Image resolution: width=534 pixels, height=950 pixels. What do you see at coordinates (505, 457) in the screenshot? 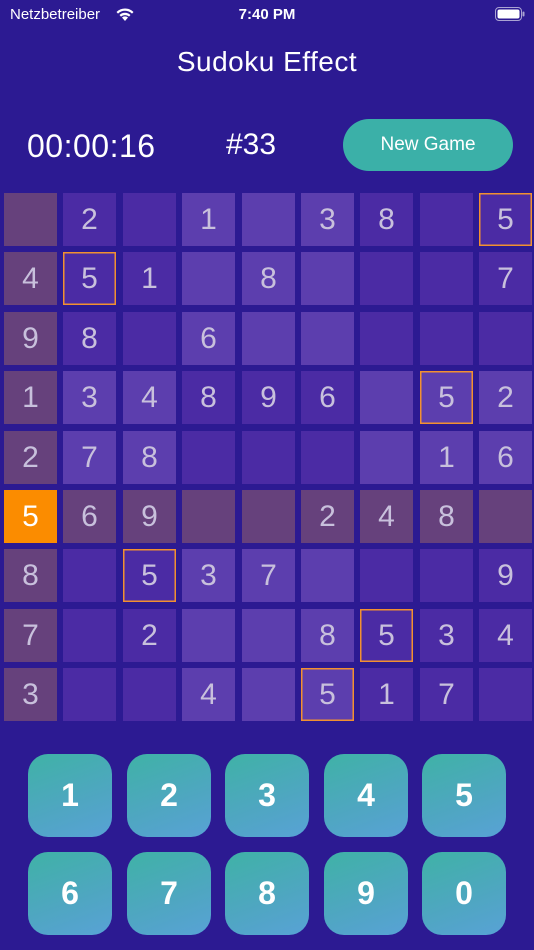
I see `sudoku-cell-r5c9: 6` at bounding box center [505, 457].